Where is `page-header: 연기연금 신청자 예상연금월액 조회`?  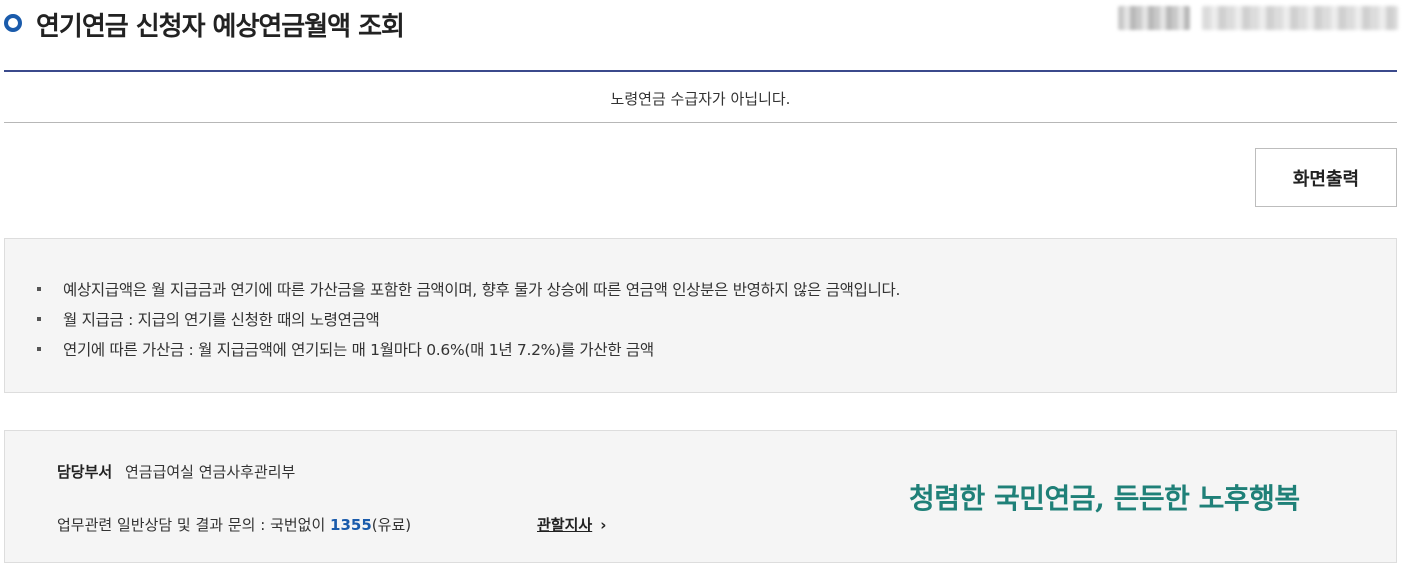
page-header: 연기연금 신청자 예상연금월액 조회 is located at coordinates (705, 30).